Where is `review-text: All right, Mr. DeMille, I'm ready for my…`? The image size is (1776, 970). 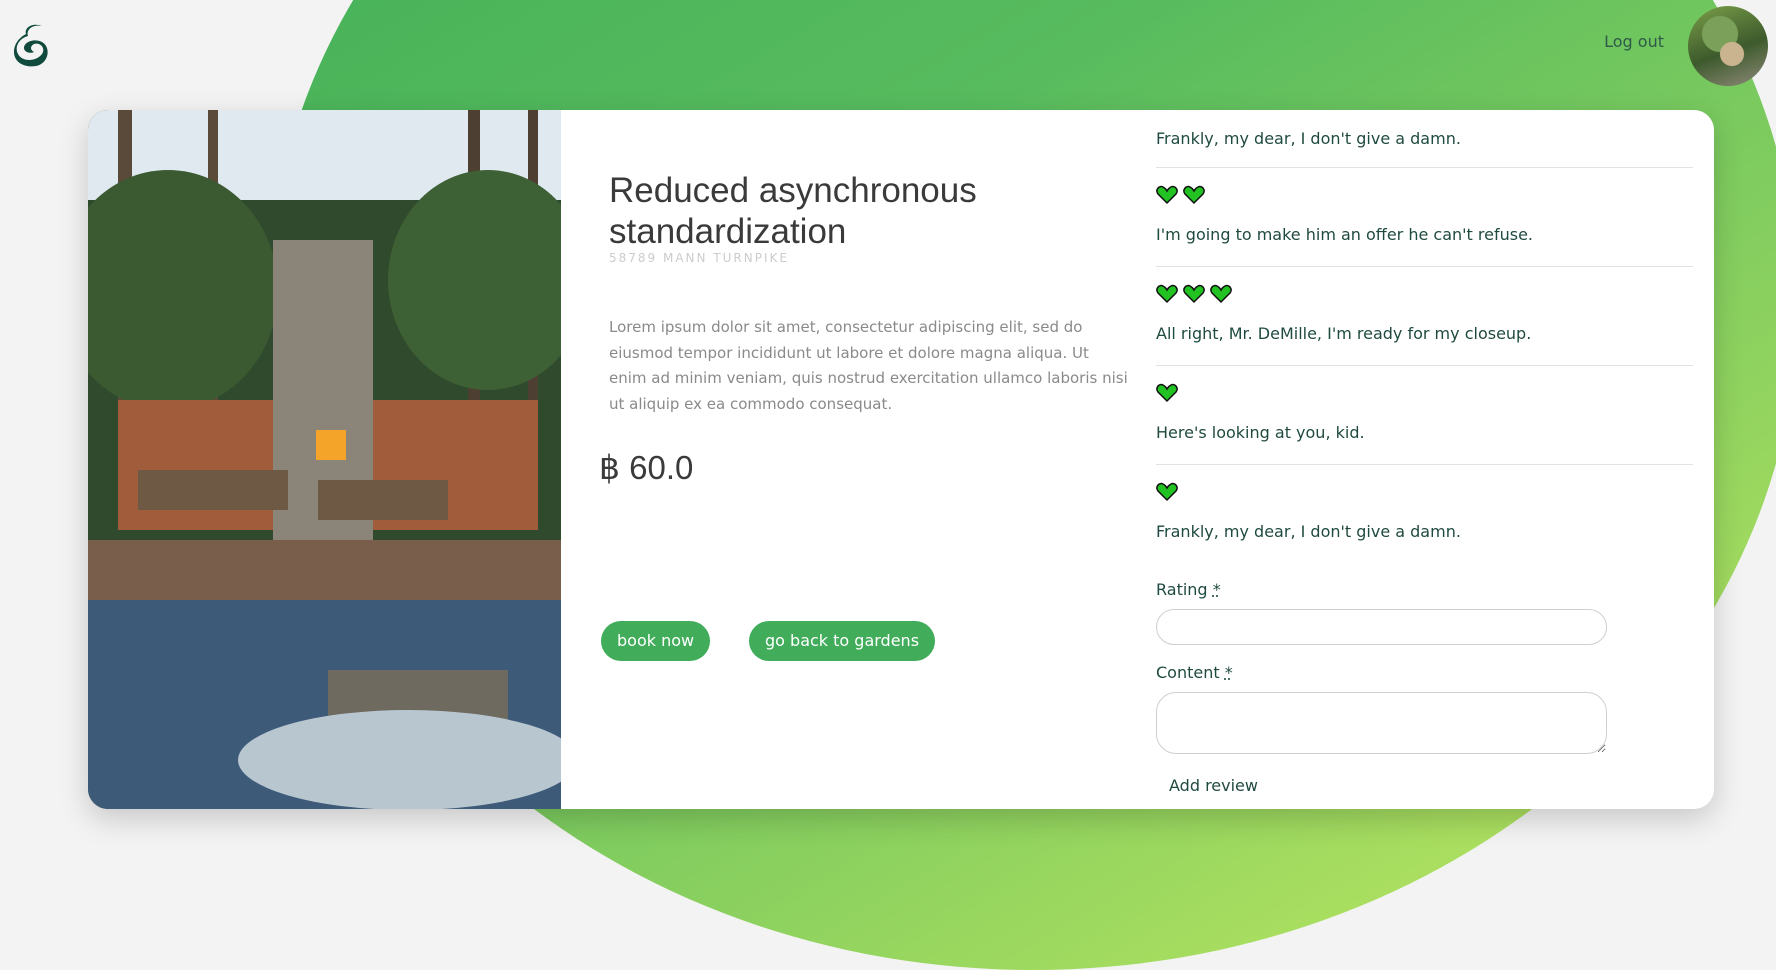
review-text: All right, Mr. DeMille, I'm ready for my… is located at coordinates (1424, 336).